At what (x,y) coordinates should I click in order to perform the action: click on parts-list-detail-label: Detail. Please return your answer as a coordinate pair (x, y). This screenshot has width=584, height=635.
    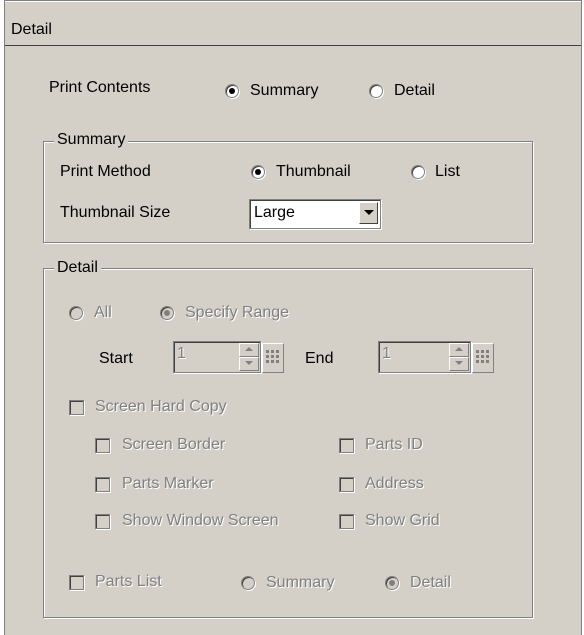
    Looking at the image, I should click on (430, 583).